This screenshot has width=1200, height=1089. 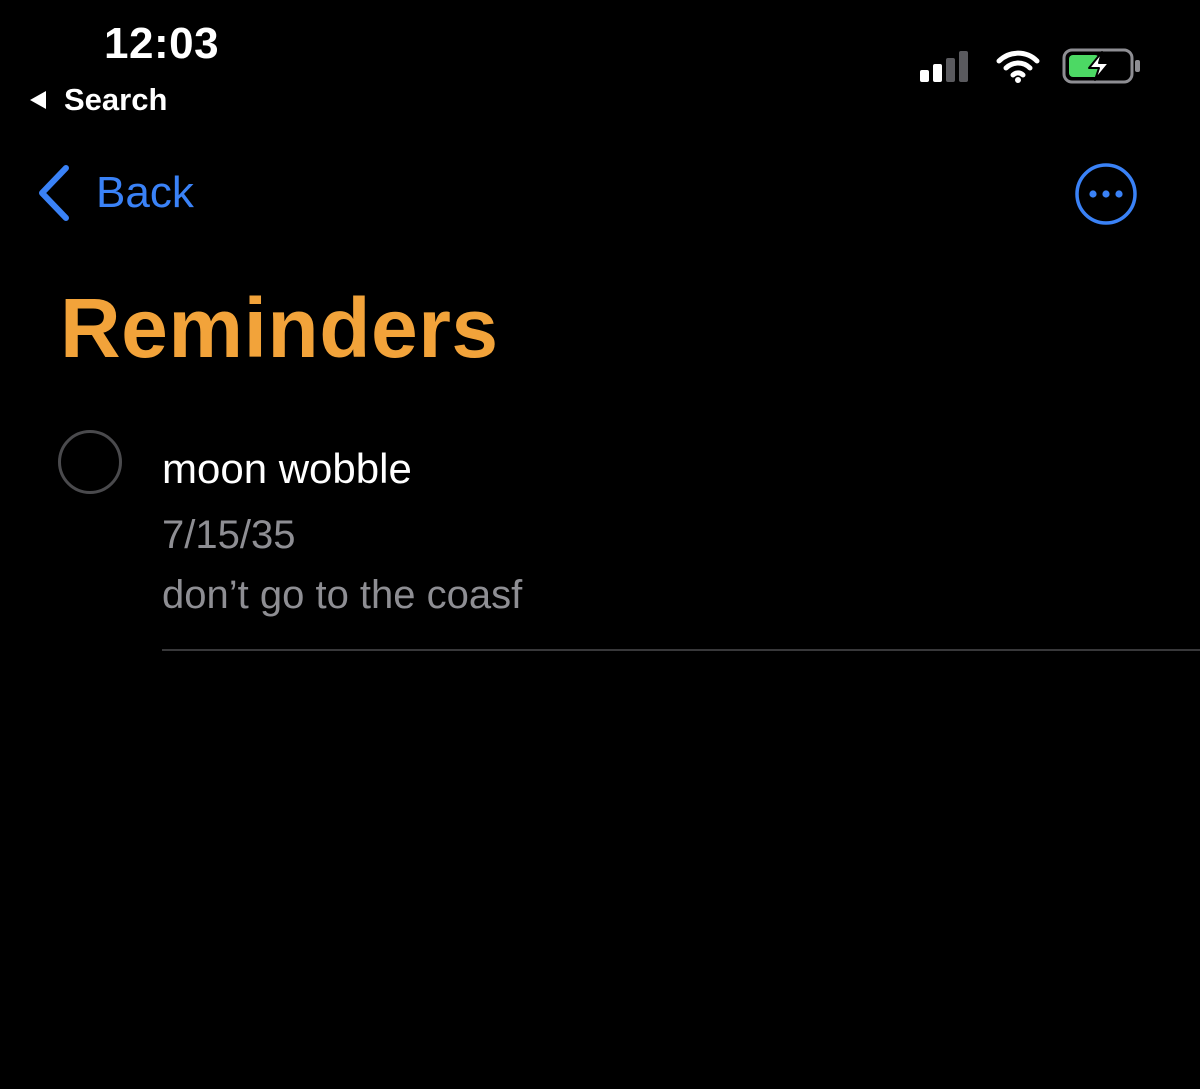 What do you see at coordinates (54, 193) in the screenshot?
I see `chevron-left-icon` at bounding box center [54, 193].